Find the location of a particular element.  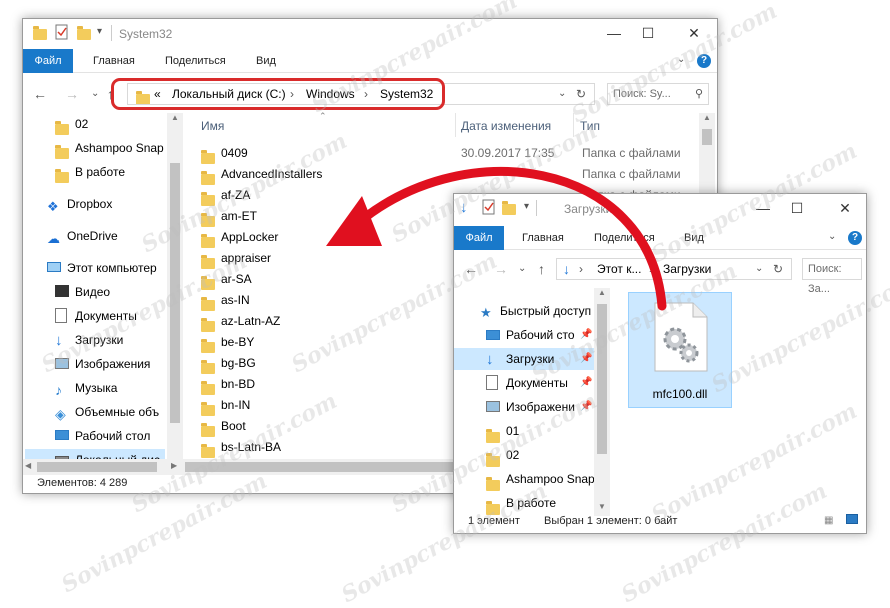

drag-arrow is located at coordinates (496, 238).